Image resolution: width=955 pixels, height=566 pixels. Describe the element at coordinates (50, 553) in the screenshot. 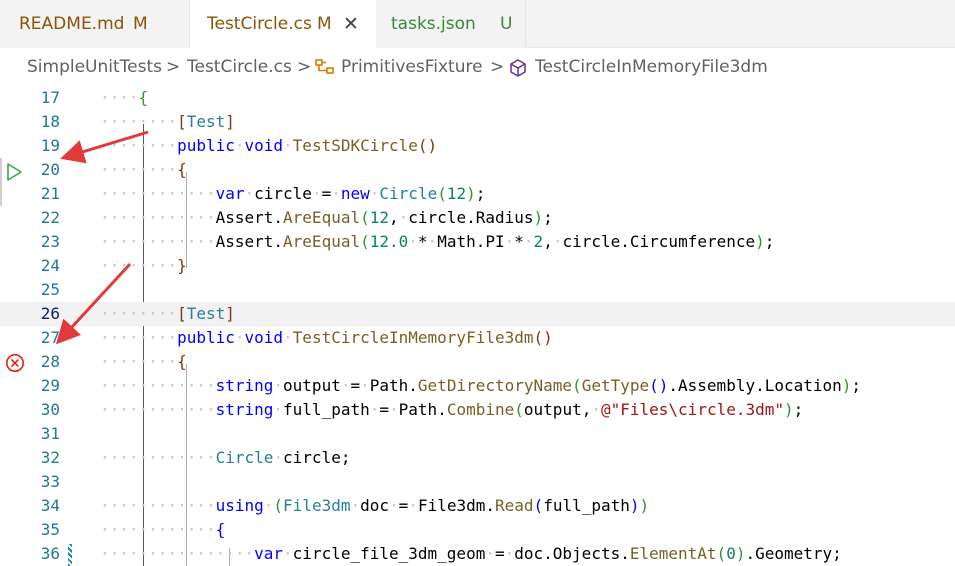

I see `line-number: 36` at that location.